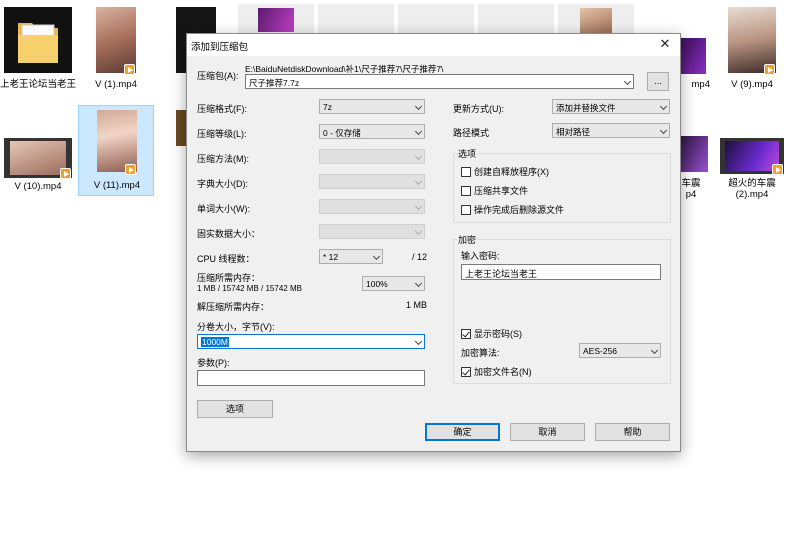  Describe the element at coordinates (222, 109) in the screenshot. I see `format-label: 压缩格式(F):` at that location.